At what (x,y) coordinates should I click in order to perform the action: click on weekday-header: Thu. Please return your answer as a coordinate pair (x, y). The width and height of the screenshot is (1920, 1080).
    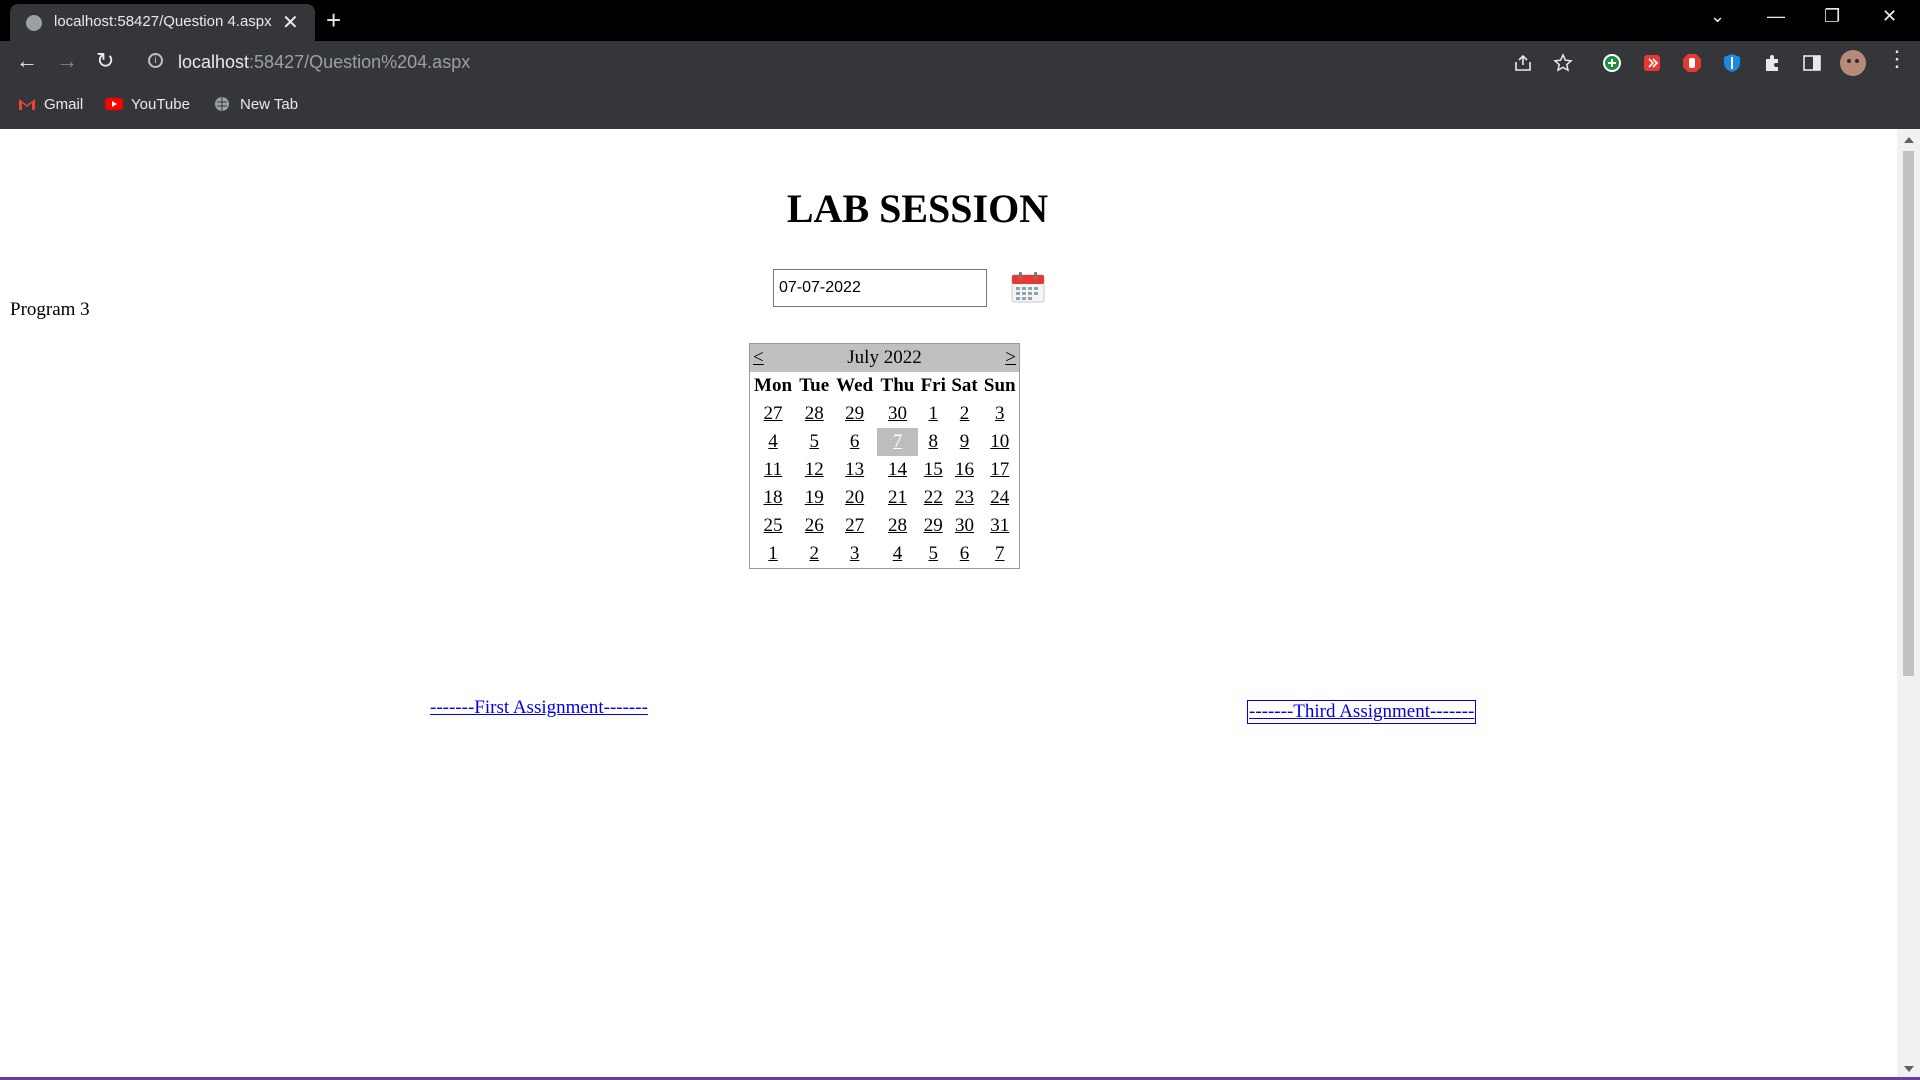
    Looking at the image, I should click on (897, 385).